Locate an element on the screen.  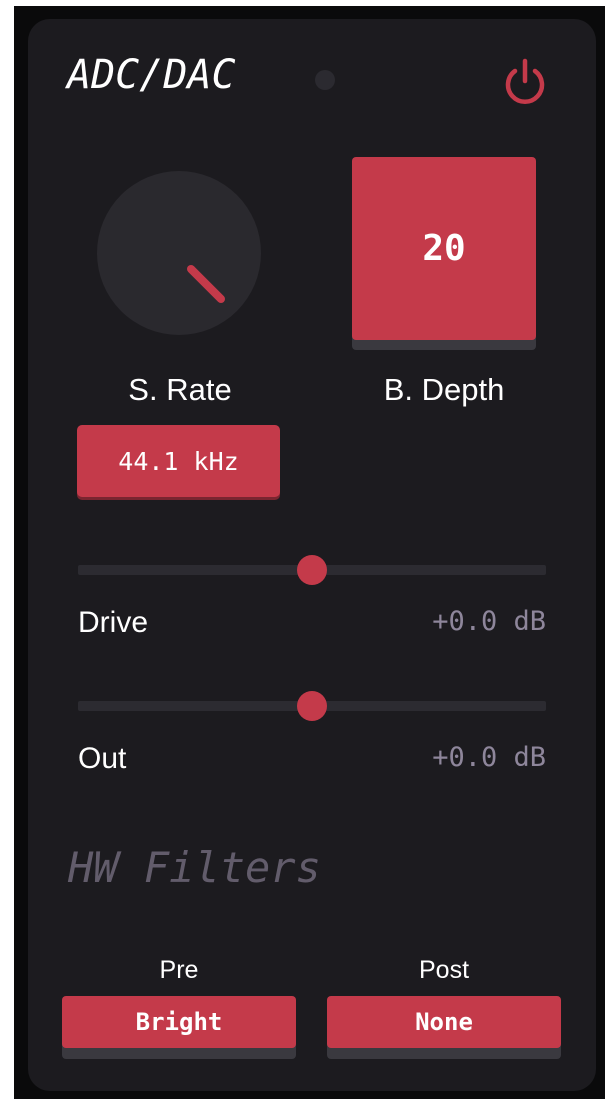
status-led-icon is located at coordinates (325, 80).